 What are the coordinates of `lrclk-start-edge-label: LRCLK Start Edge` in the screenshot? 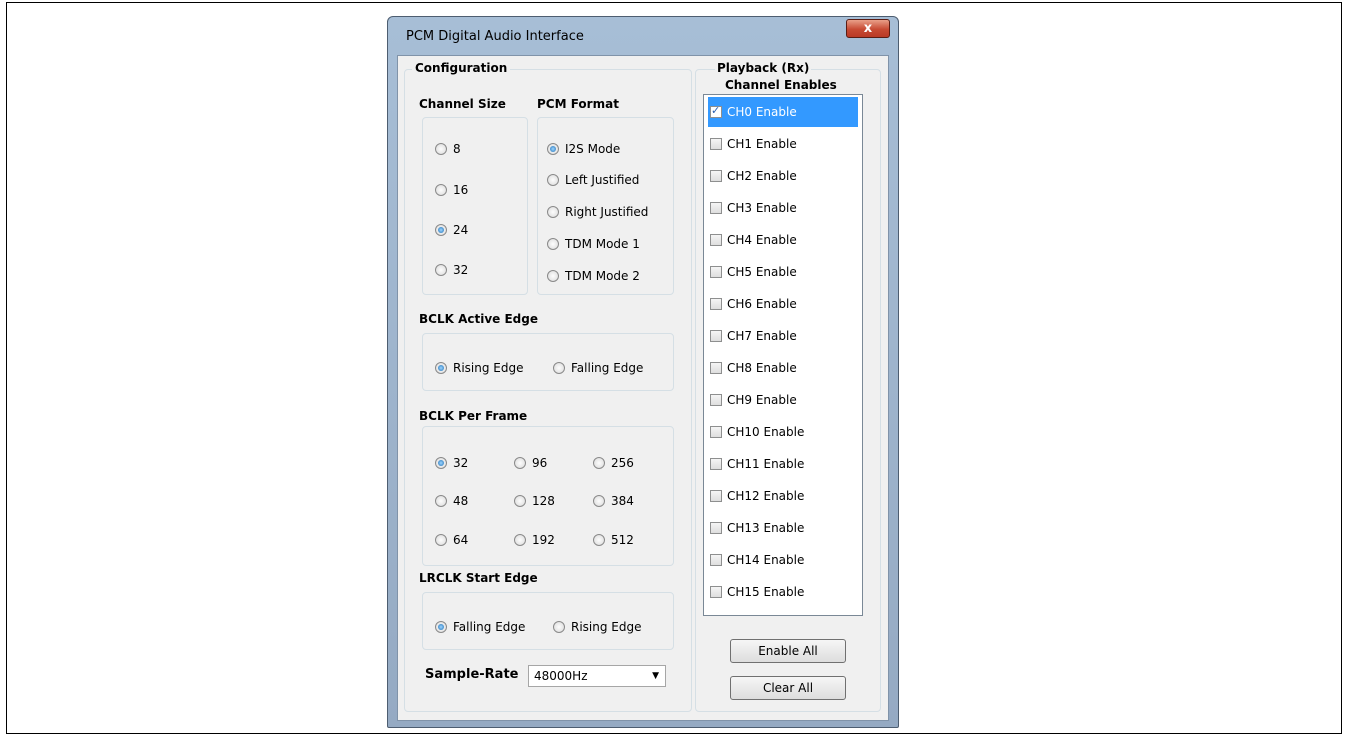 It's located at (478, 578).